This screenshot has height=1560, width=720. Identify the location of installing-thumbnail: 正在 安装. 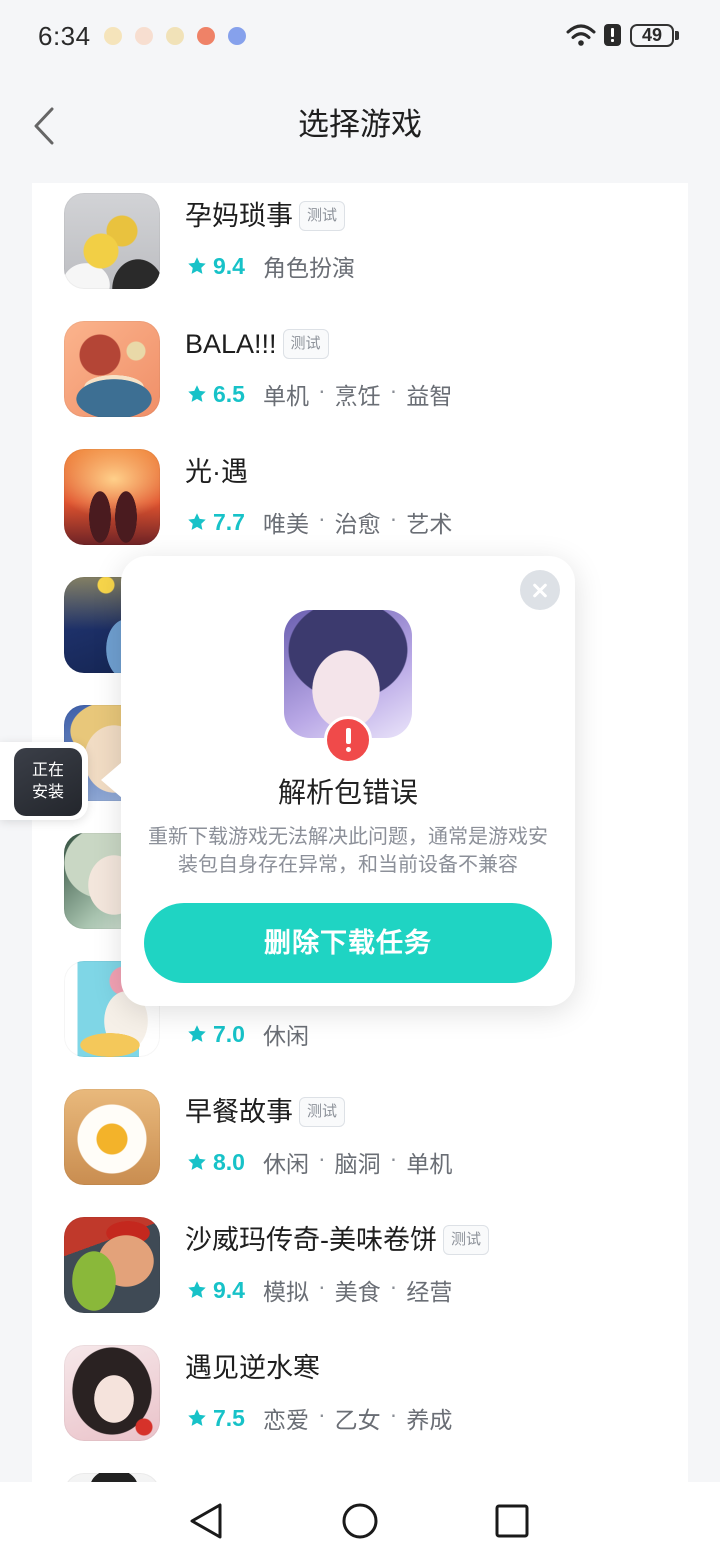
(48, 782).